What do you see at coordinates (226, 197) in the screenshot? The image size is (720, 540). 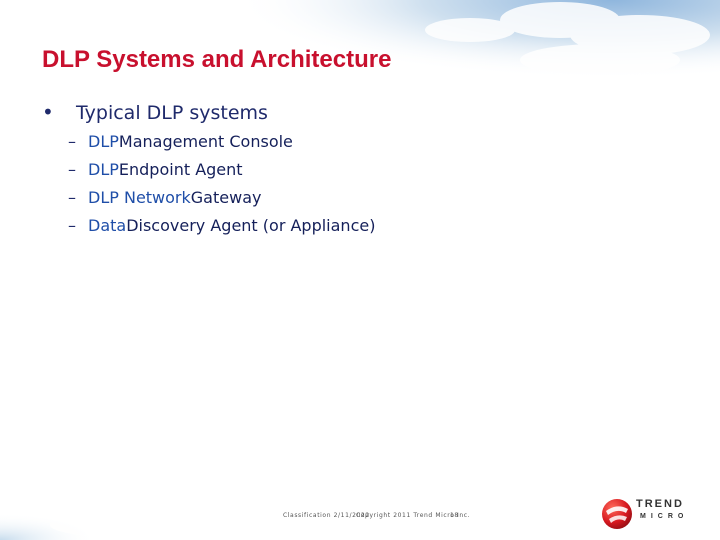 I see `sub-item-label: Gateway` at bounding box center [226, 197].